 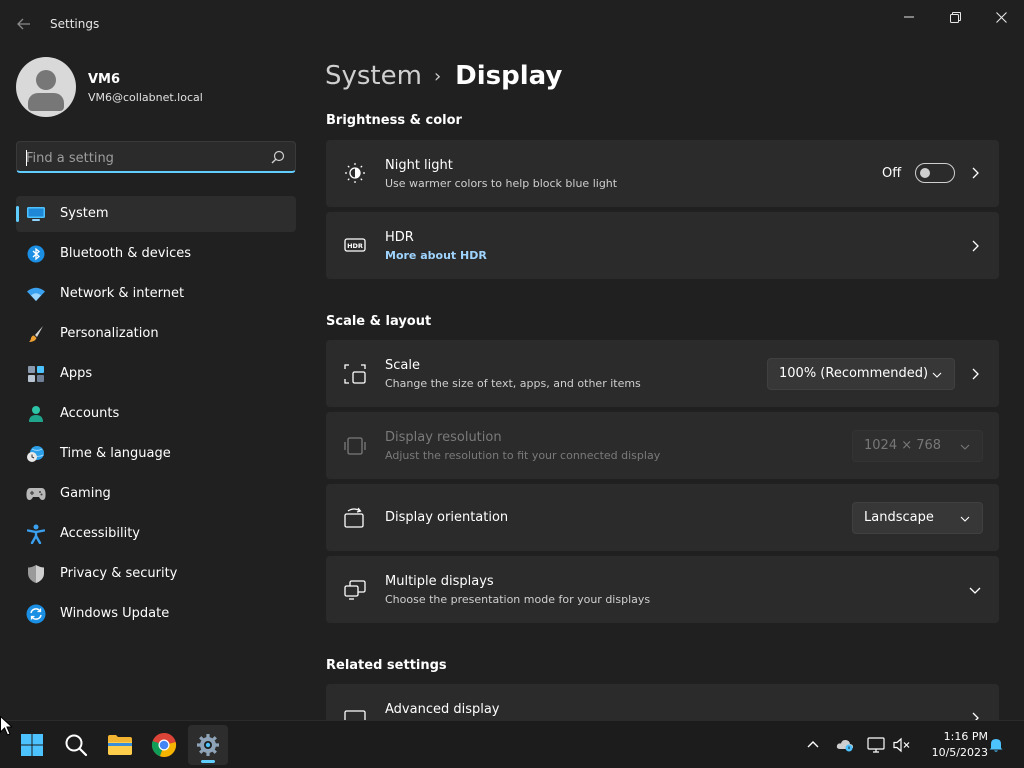 What do you see at coordinates (436, 255) in the screenshot?
I see `hdr-more-link: More about HDR` at bounding box center [436, 255].